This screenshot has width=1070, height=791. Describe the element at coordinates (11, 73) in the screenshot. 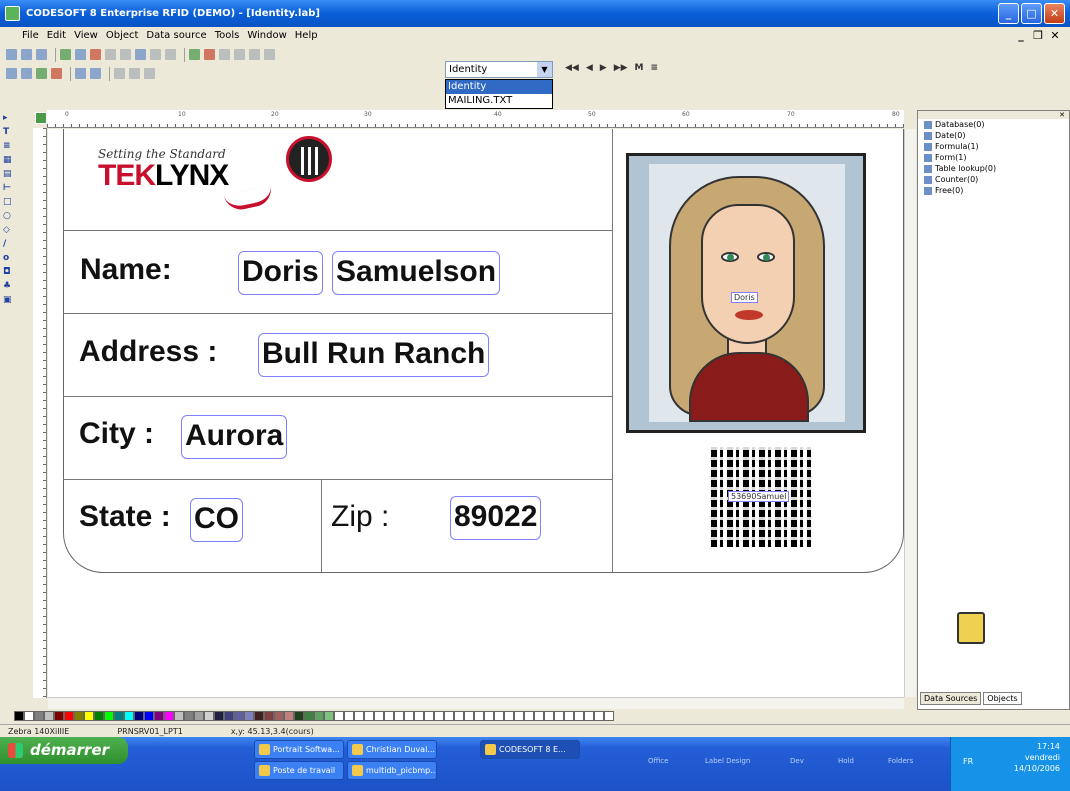

I see `grid-icon` at that location.